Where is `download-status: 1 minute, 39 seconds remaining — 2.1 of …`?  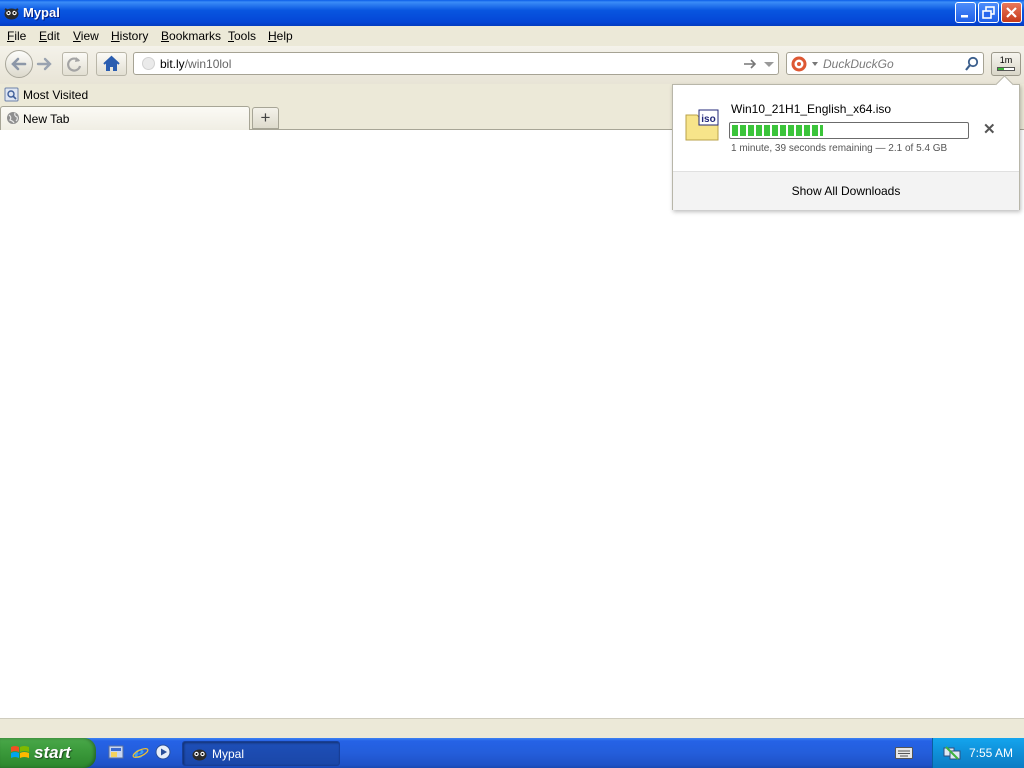 download-status: 1 minute, 39 seconds remaining — 2.1 of … is located at coordinates (839, 148).